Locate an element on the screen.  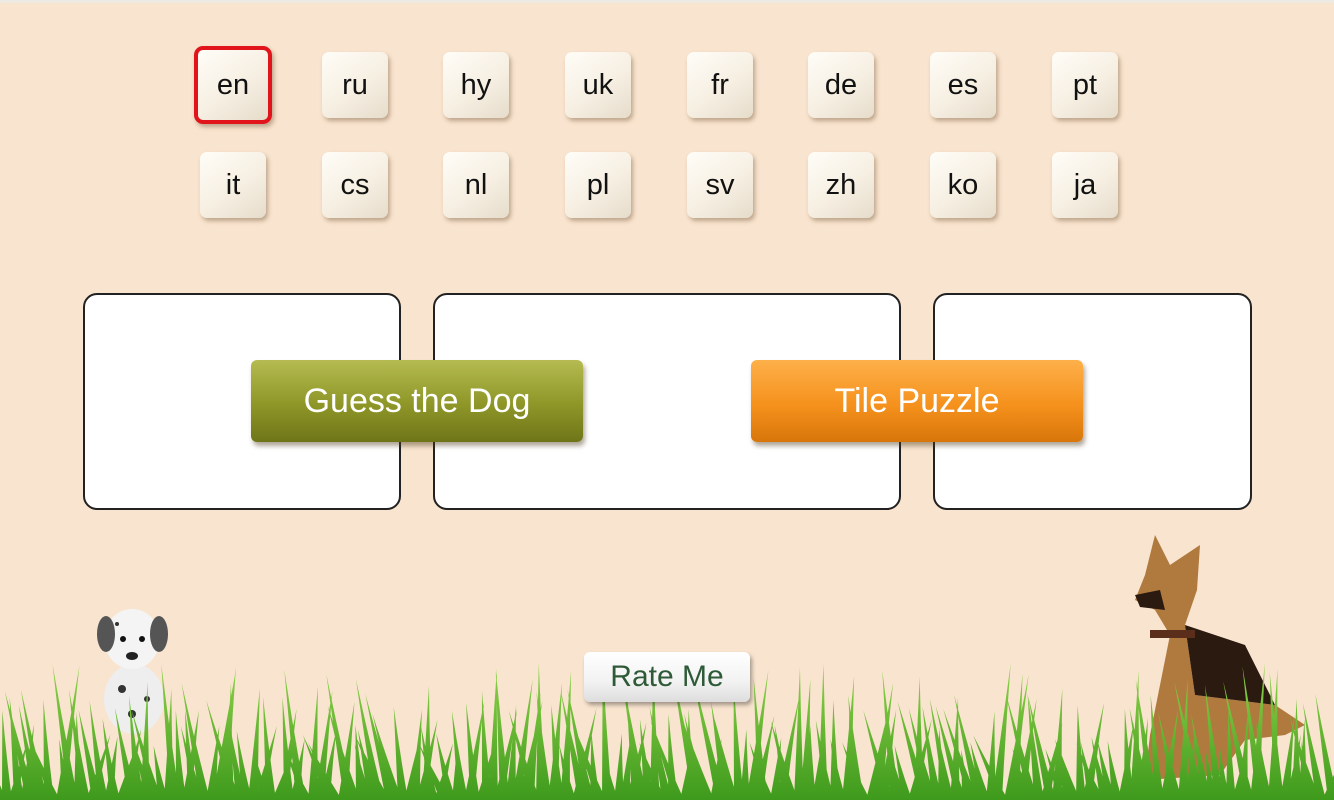
language-button-uk: uk is located at coordinates (598, 85).